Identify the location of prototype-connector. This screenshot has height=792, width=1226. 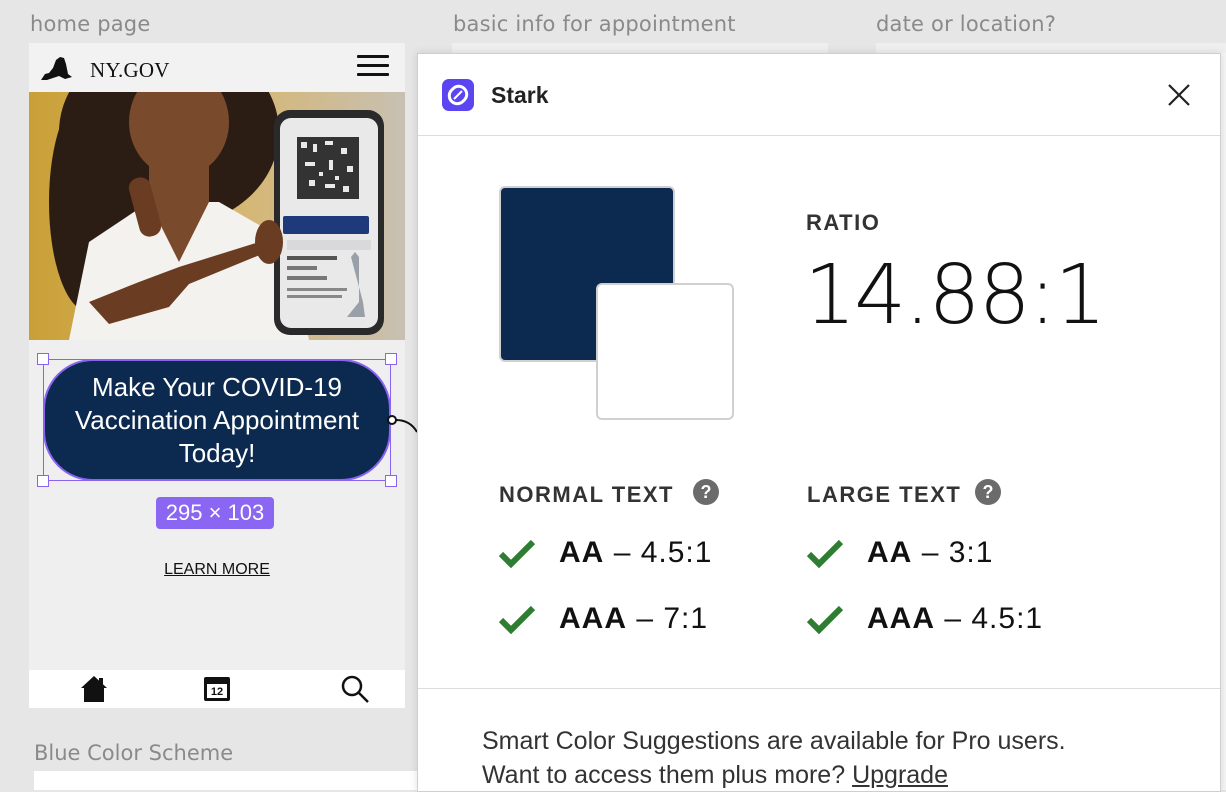
(402, 424).